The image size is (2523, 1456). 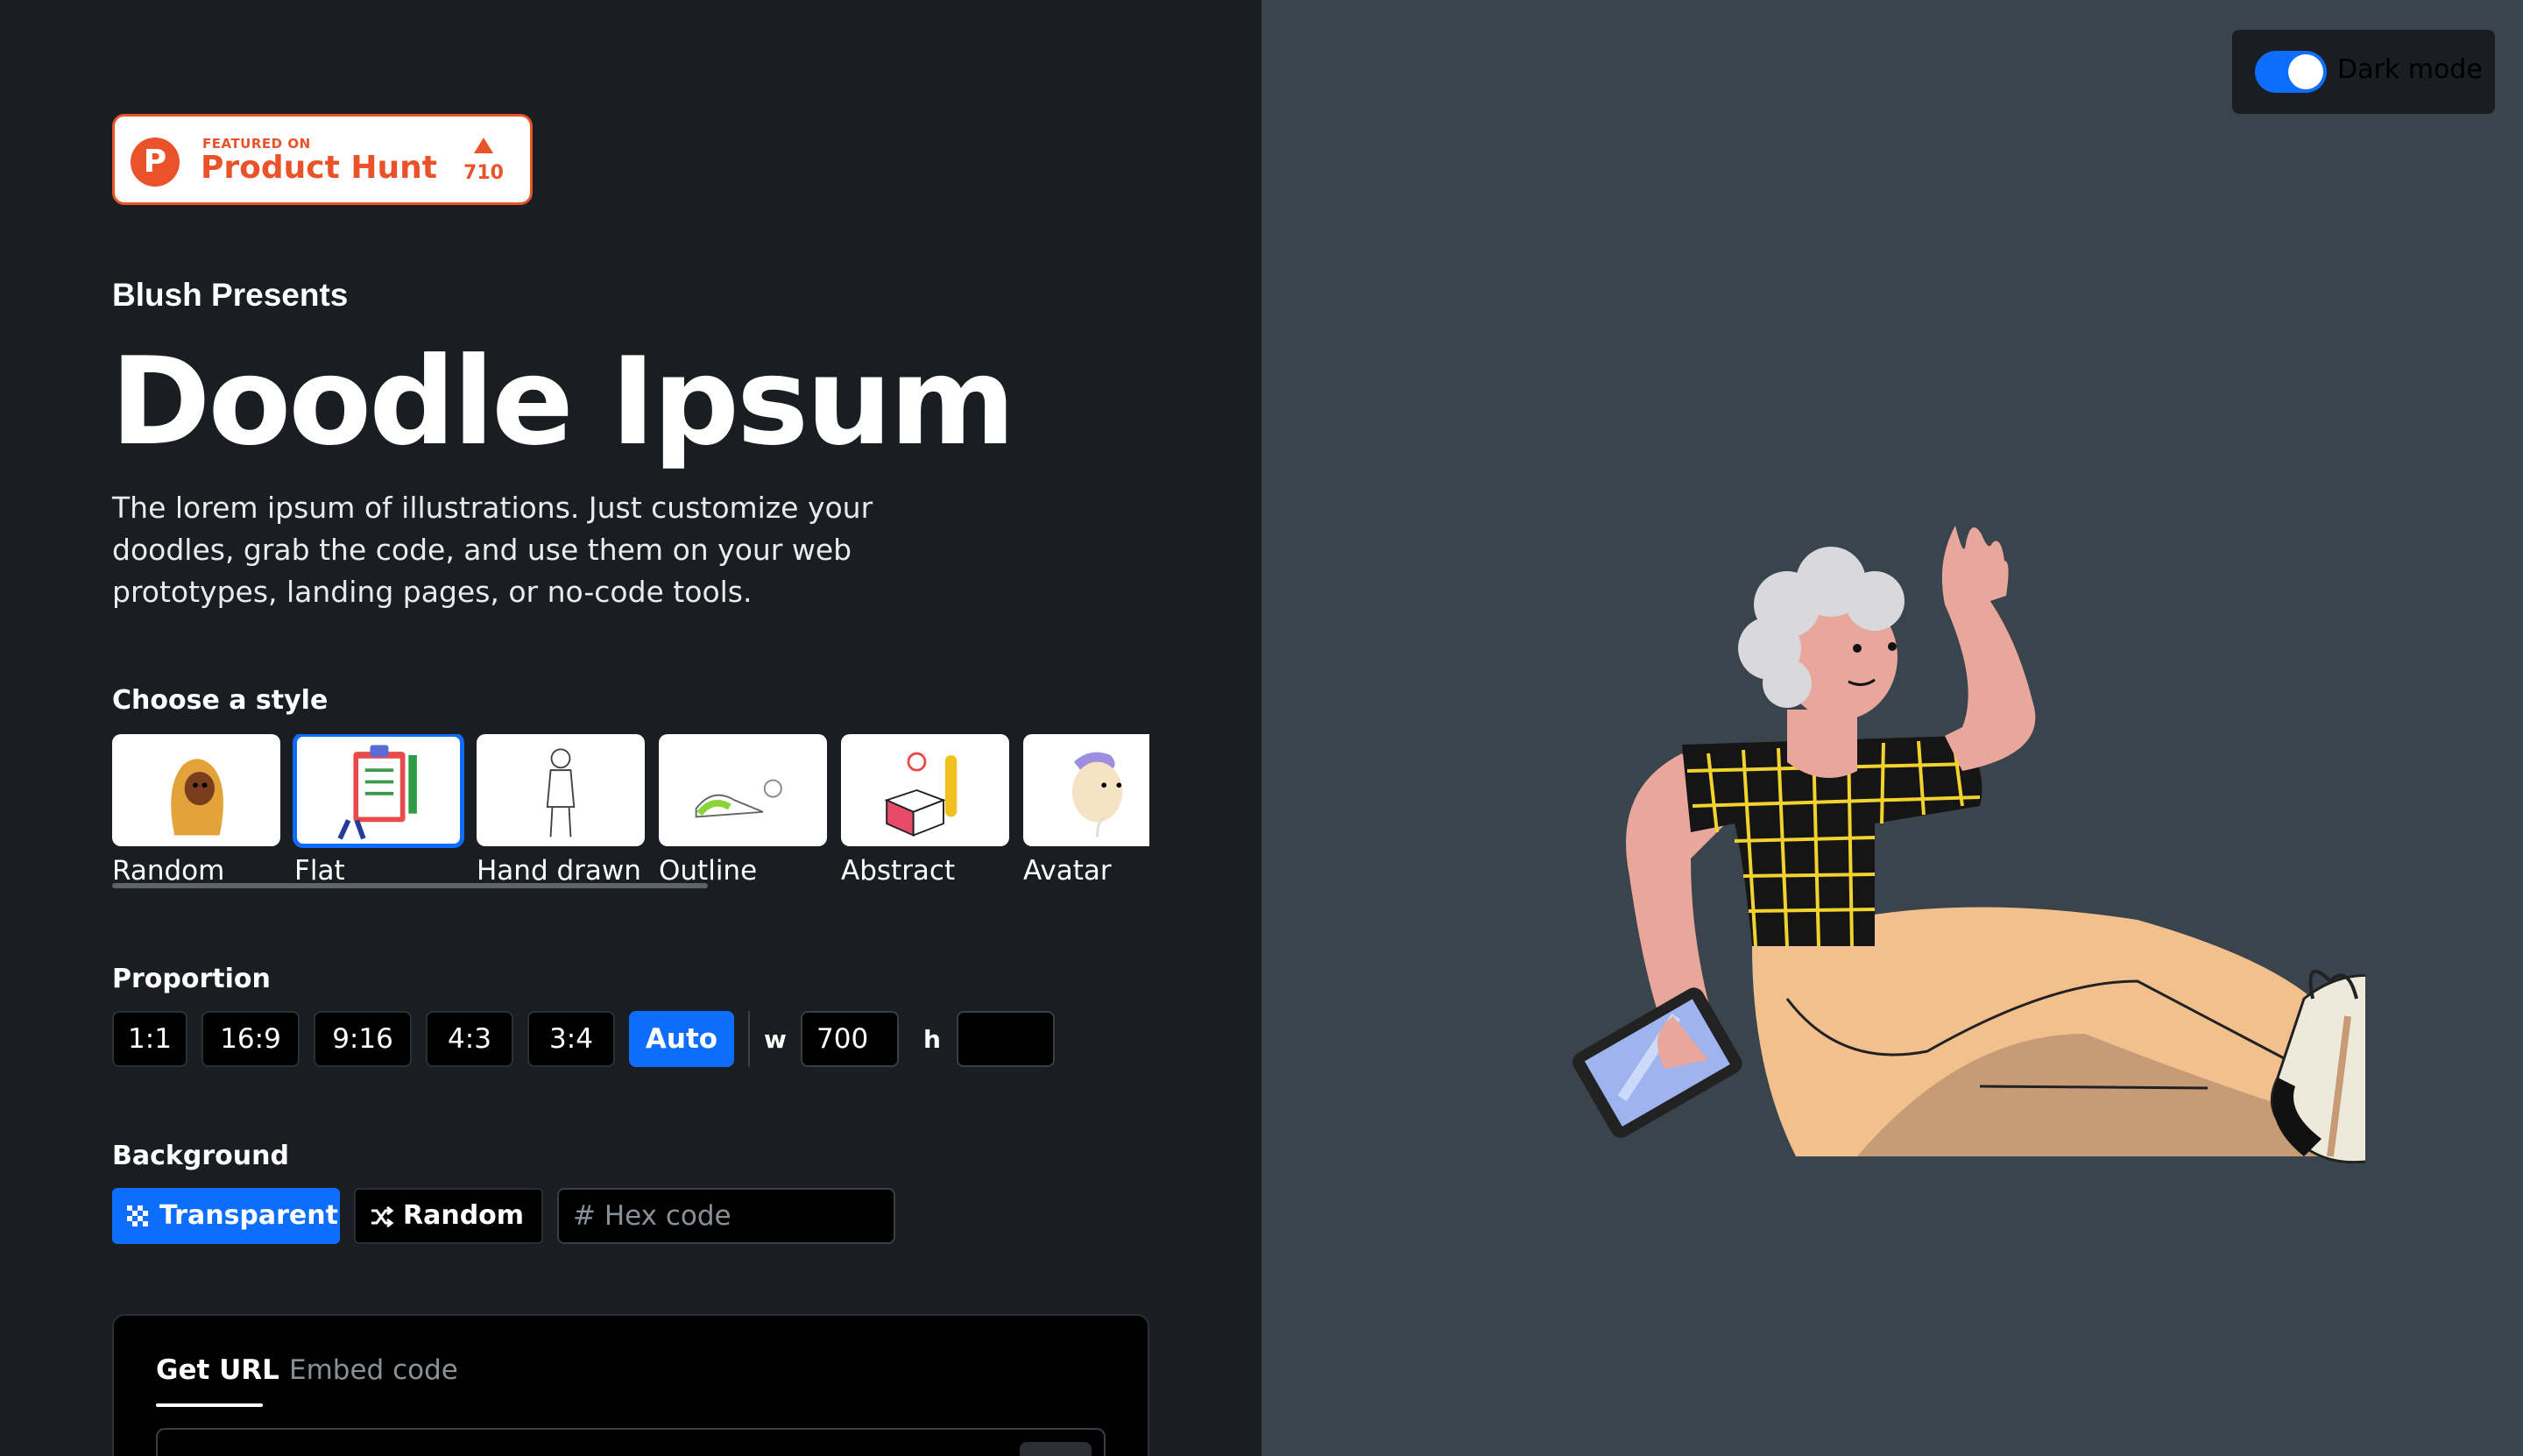 What do you see at coordinates (483, 173) in the screenshot?
I see `product-hunt-upvote-count: 710` at bounding box center [483, 173].